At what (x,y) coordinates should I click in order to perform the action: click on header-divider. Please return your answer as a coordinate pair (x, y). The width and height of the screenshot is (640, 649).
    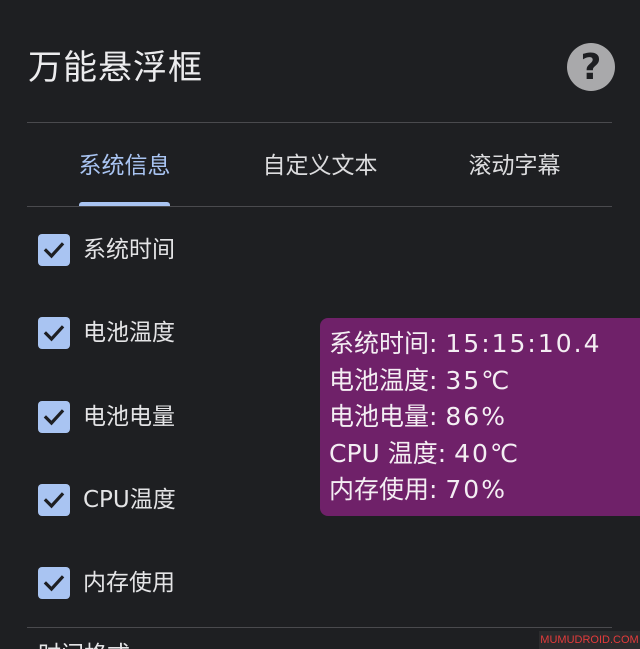
    Looking at the image, I should click on (319, 122).